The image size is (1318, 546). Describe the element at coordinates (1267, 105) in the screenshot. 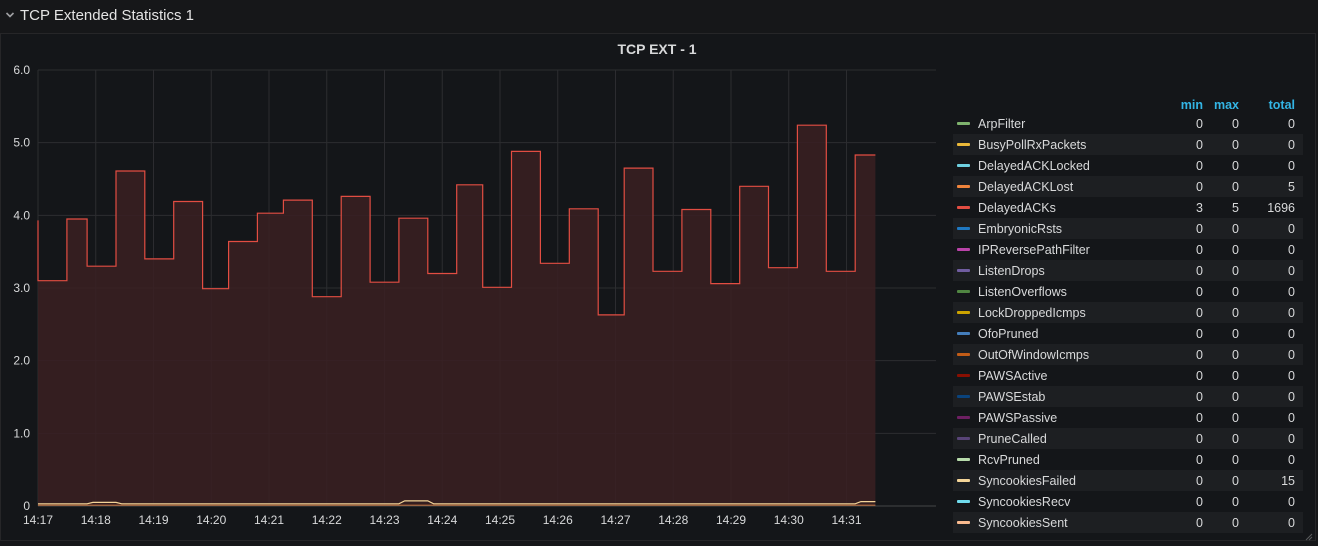

I see `legend-column-total: total` at that location.